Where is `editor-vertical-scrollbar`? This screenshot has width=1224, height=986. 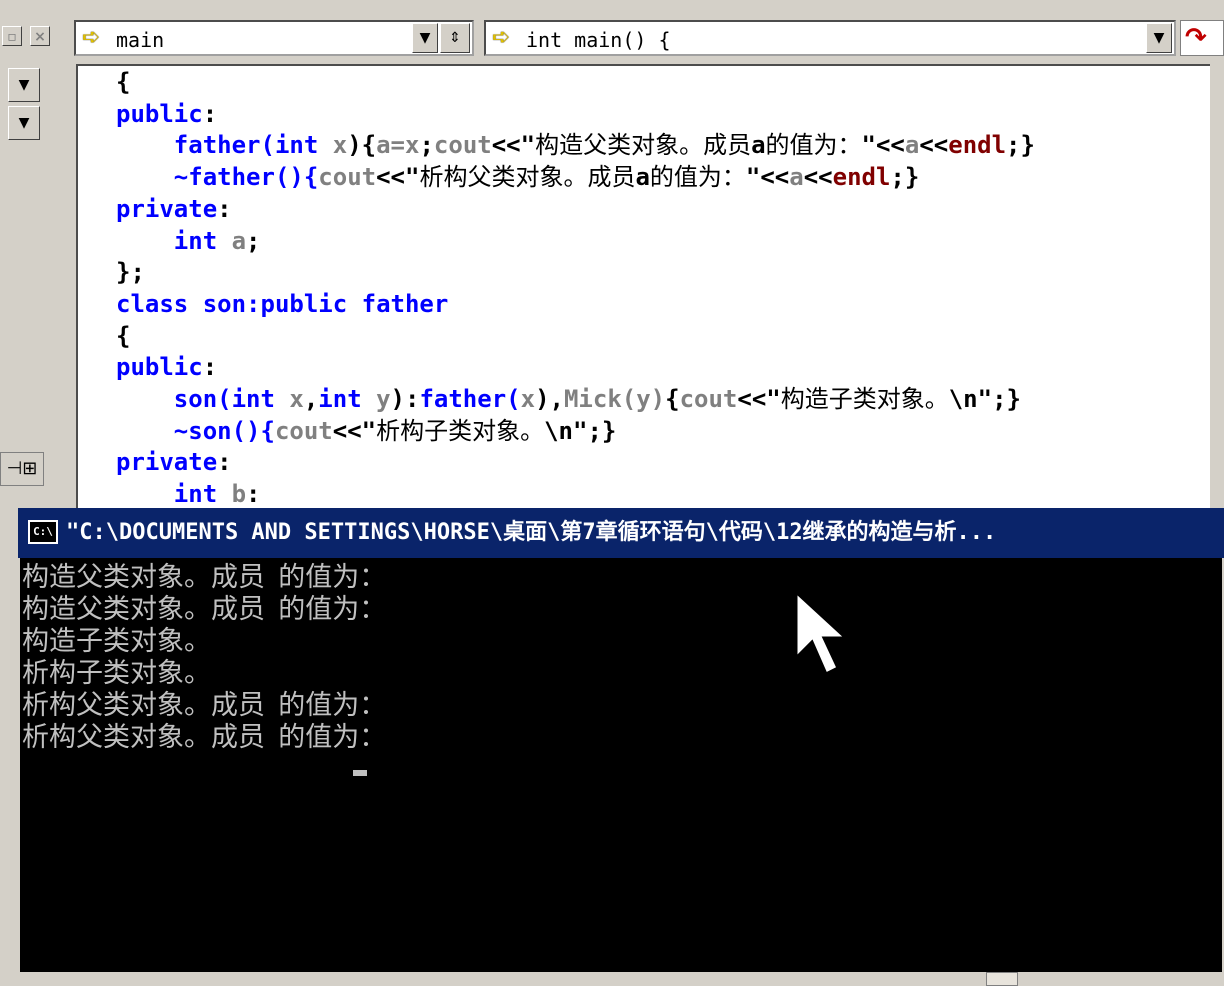 editor-vertical-scrollbar is located at coordinates (1217, 287).